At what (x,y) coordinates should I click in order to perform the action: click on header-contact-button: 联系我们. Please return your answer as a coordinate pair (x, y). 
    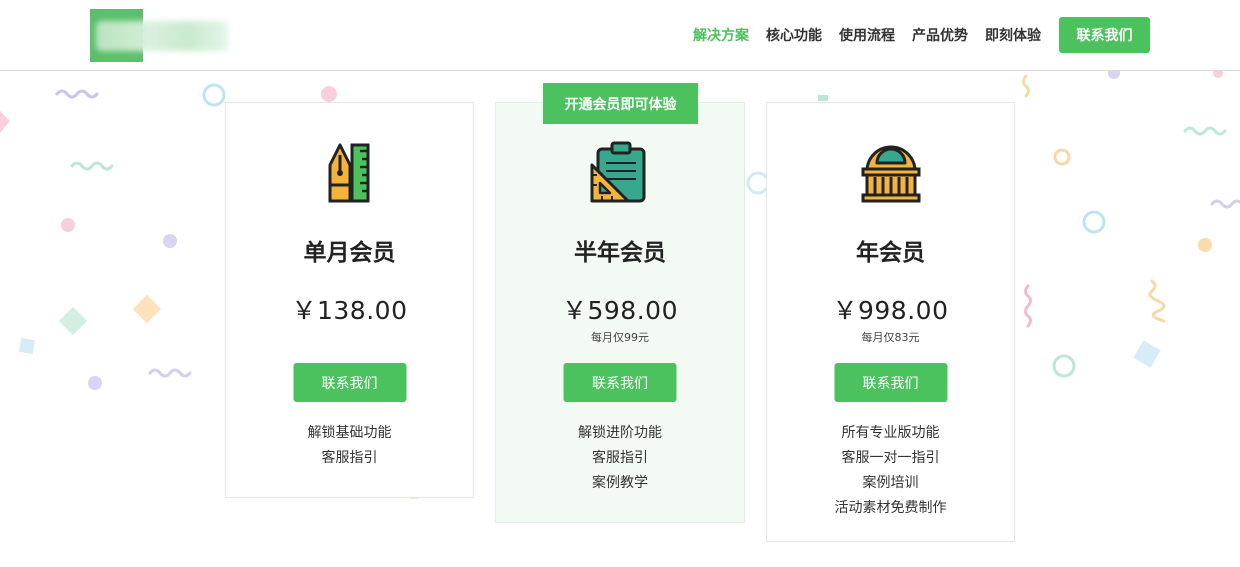
    Looking at the image, I should click on (1104, 35).